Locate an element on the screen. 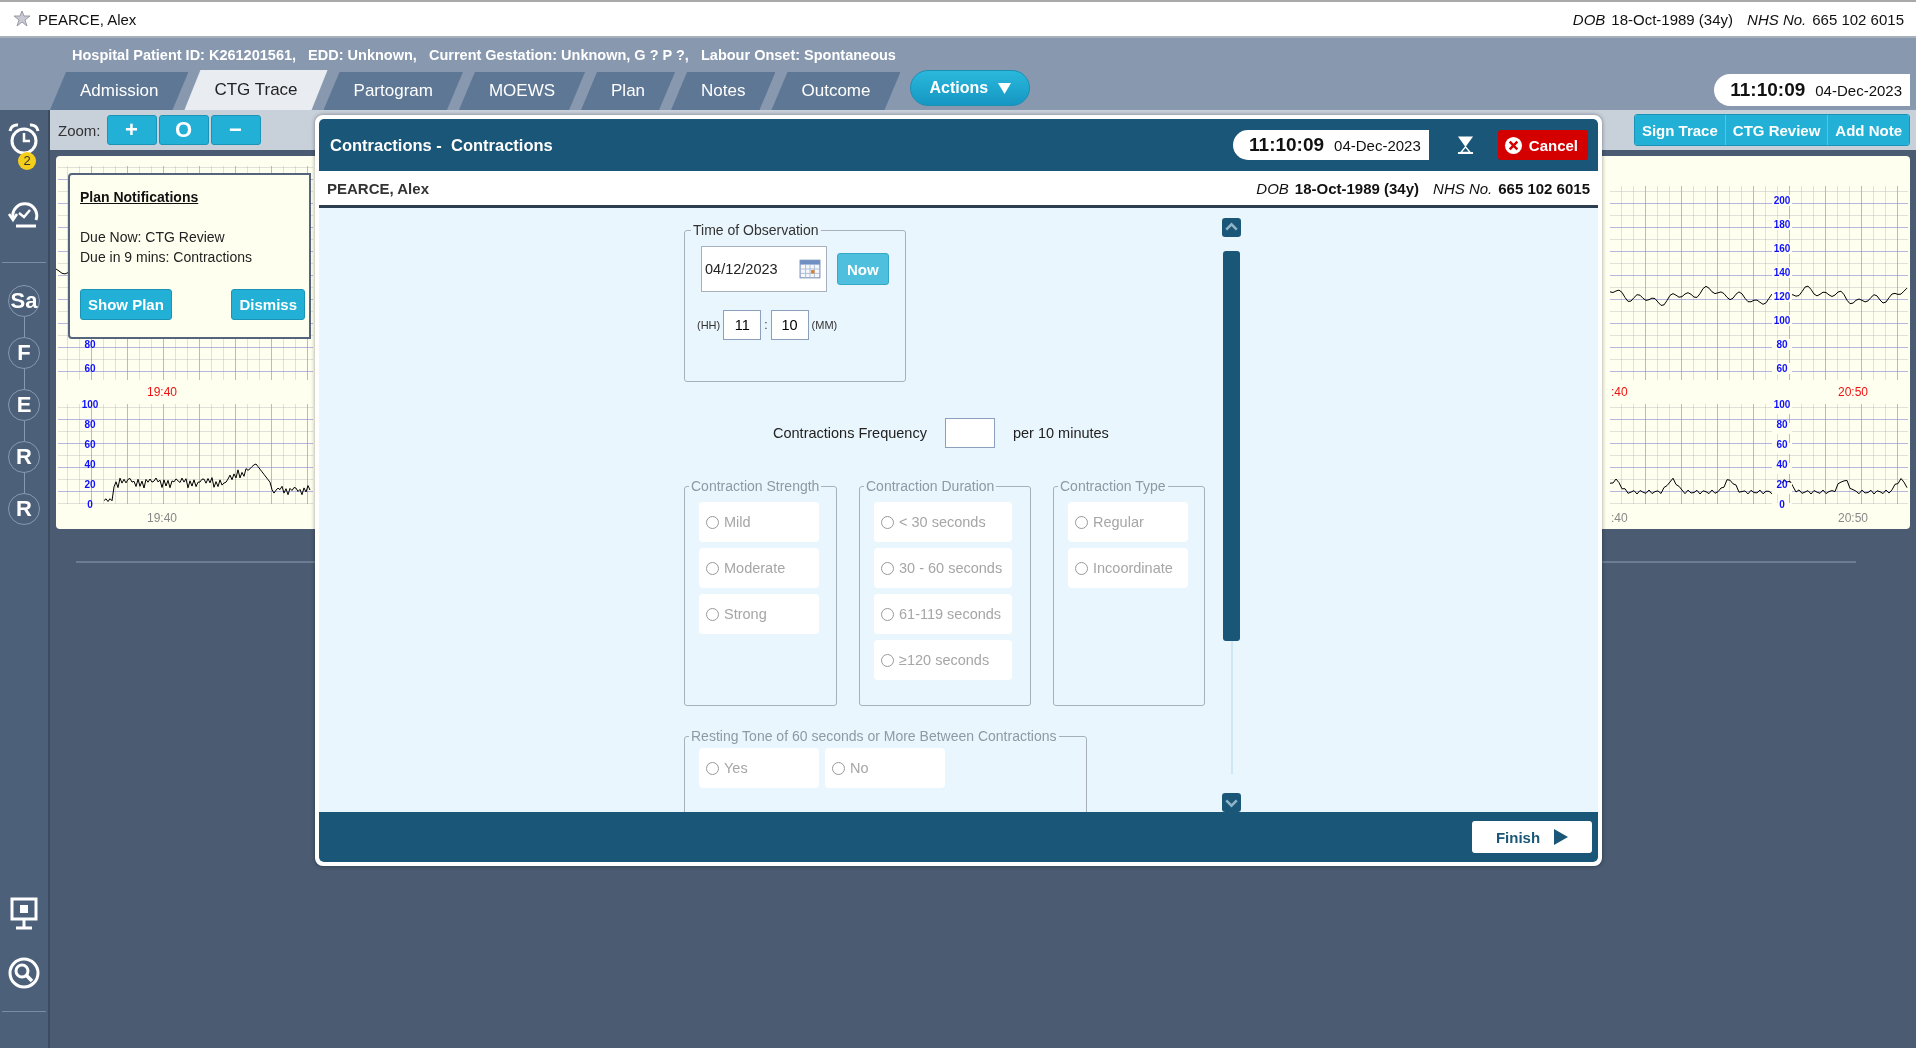  alarm-count-badge: 2 is located at coordinates (27, 161).